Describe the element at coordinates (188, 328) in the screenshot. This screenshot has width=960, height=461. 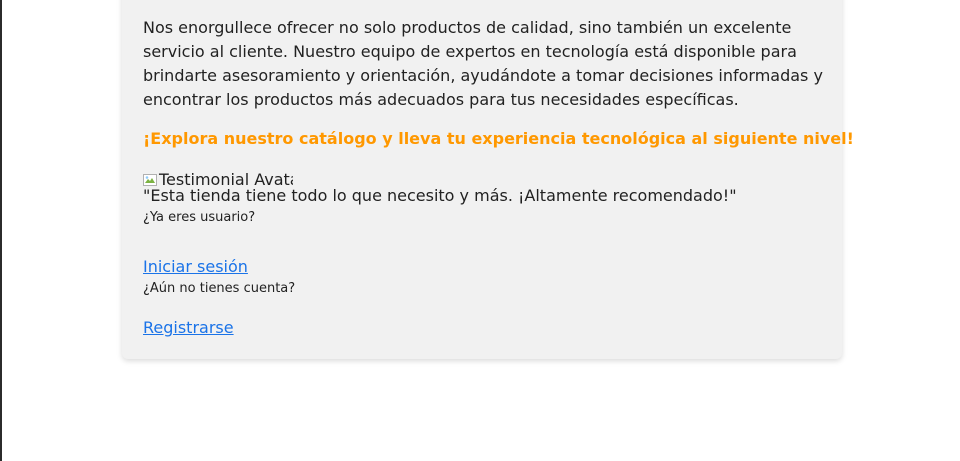
I see `register-link: Registrarse` at that location.